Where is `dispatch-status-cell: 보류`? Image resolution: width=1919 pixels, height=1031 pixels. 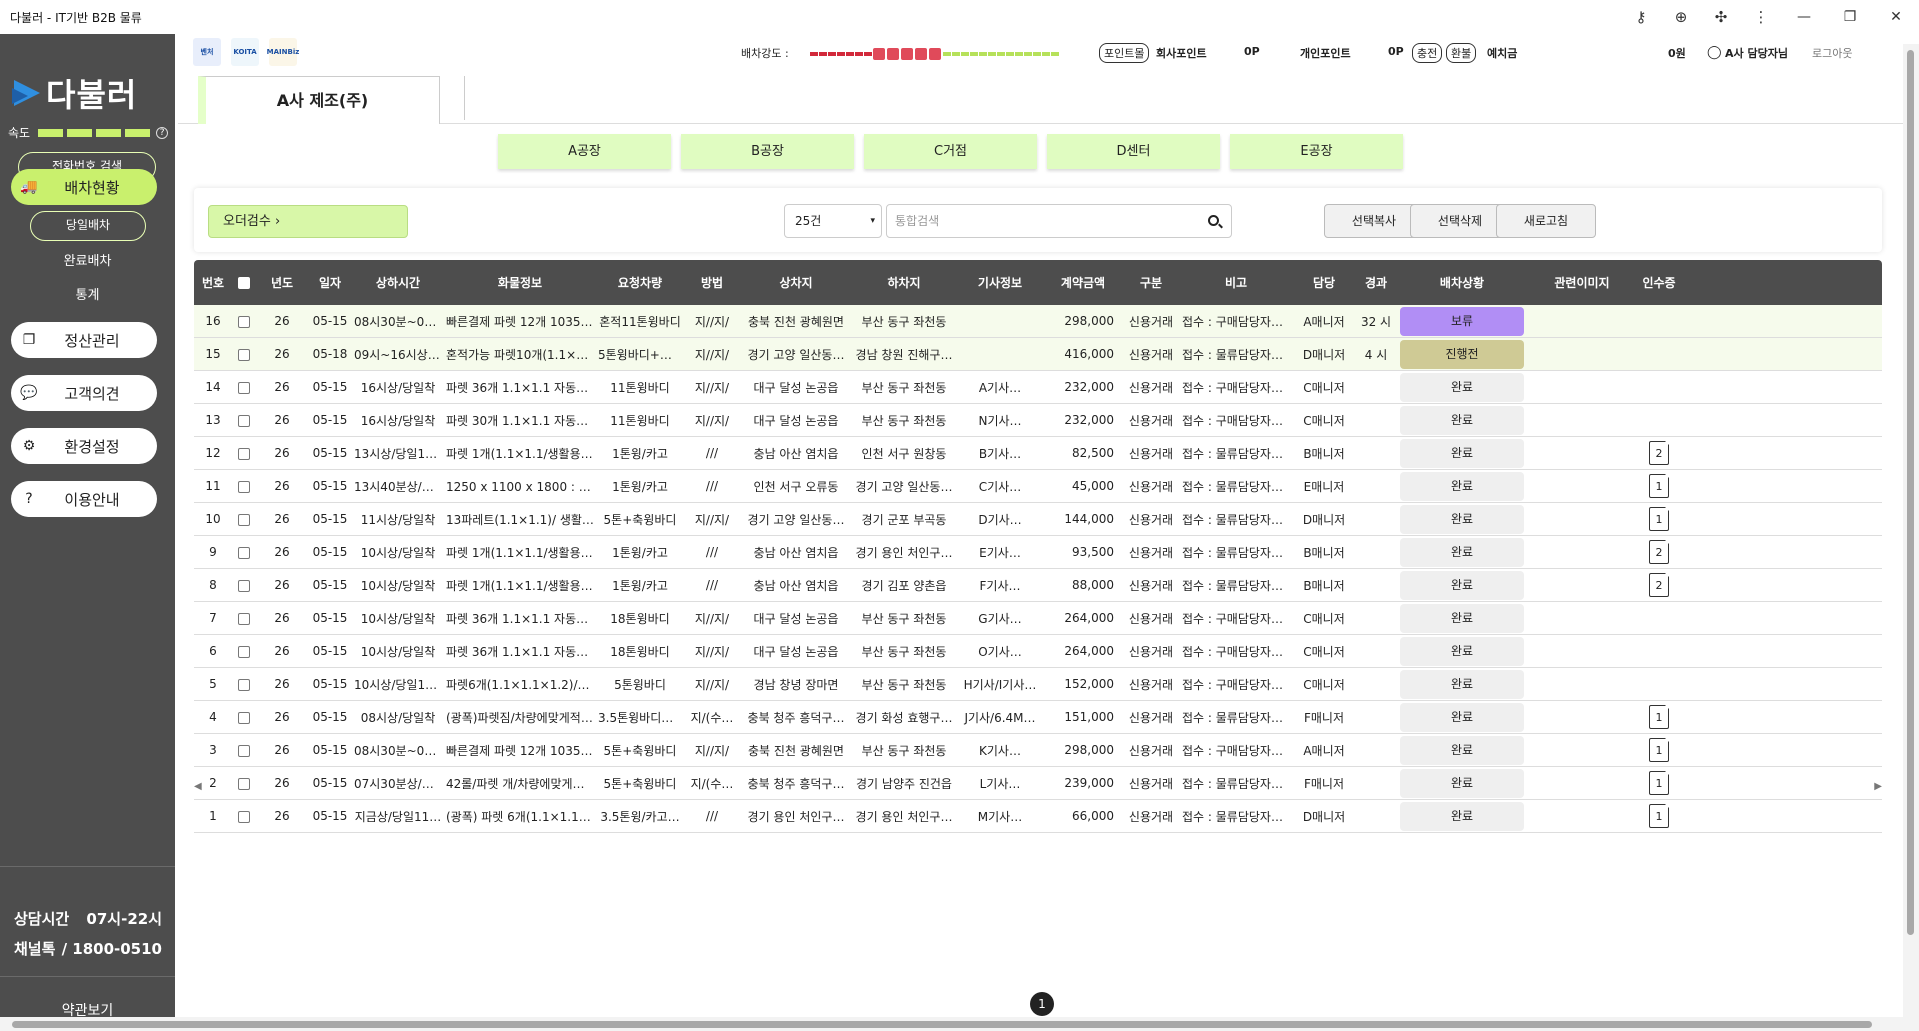 dispatch-status-cell: 보류 is located at coordinates (1462, 321).